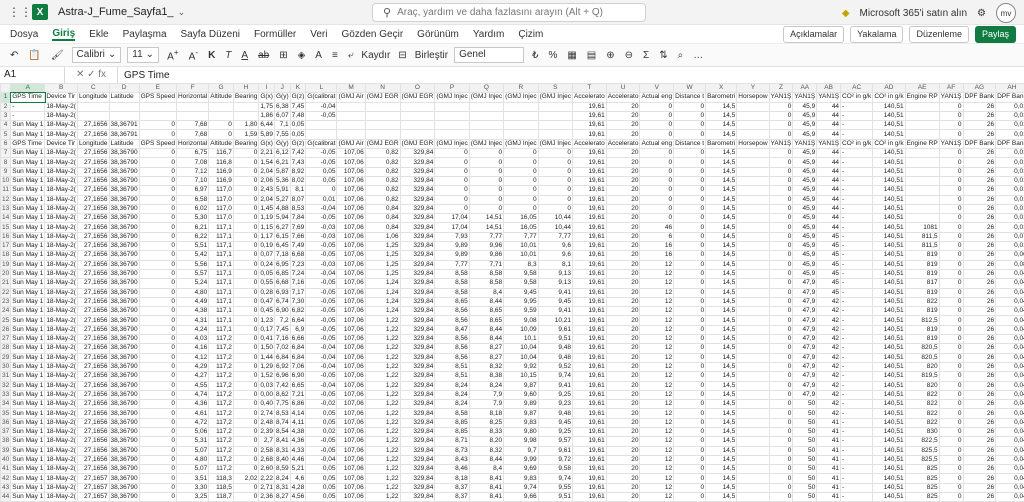  I want to click on cell: 9,74, so click(521, 487).